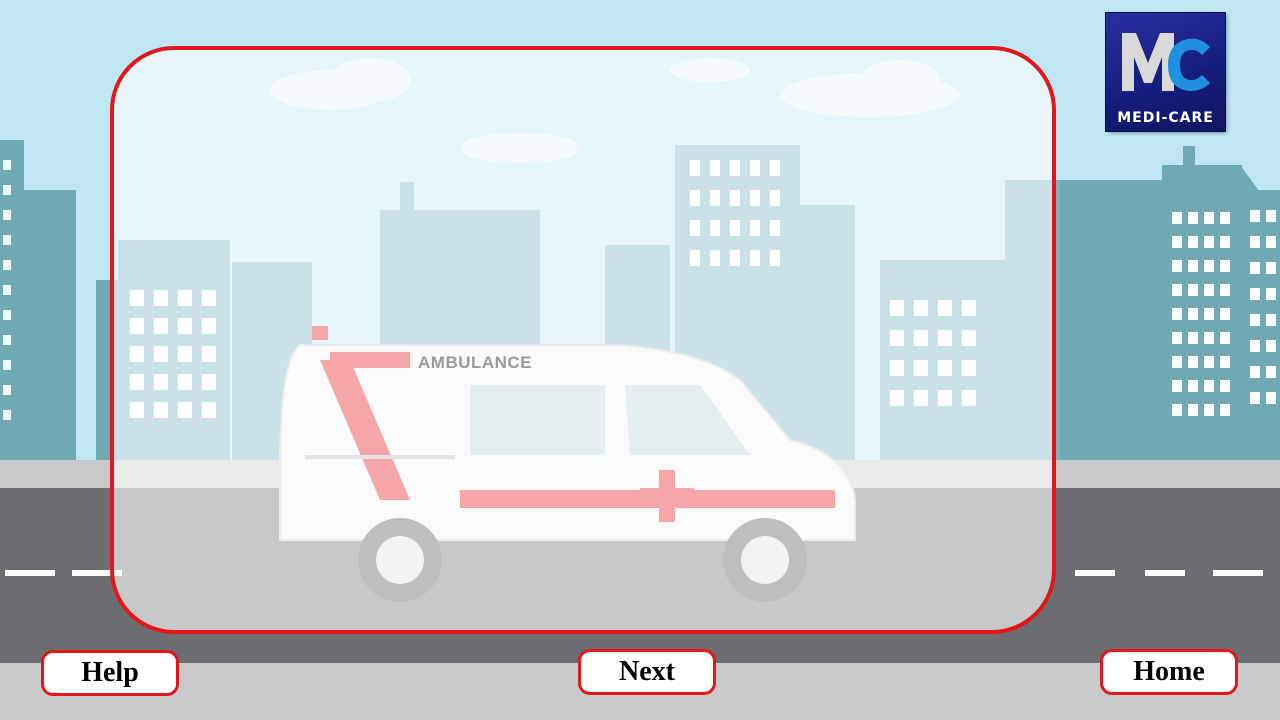 This screenshot has height=720, width=1280. What do you see at coordinates (647, 672) in the screenshot?
I see `next-button: Next` at bounding box center [647, 672].